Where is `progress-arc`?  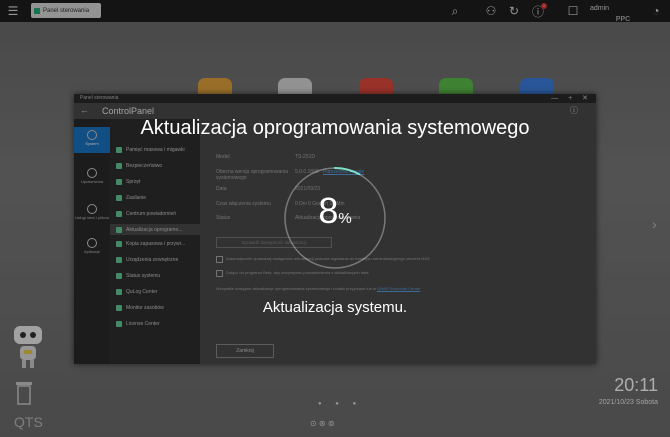
progress-arc is located at coordinates (347, 171).